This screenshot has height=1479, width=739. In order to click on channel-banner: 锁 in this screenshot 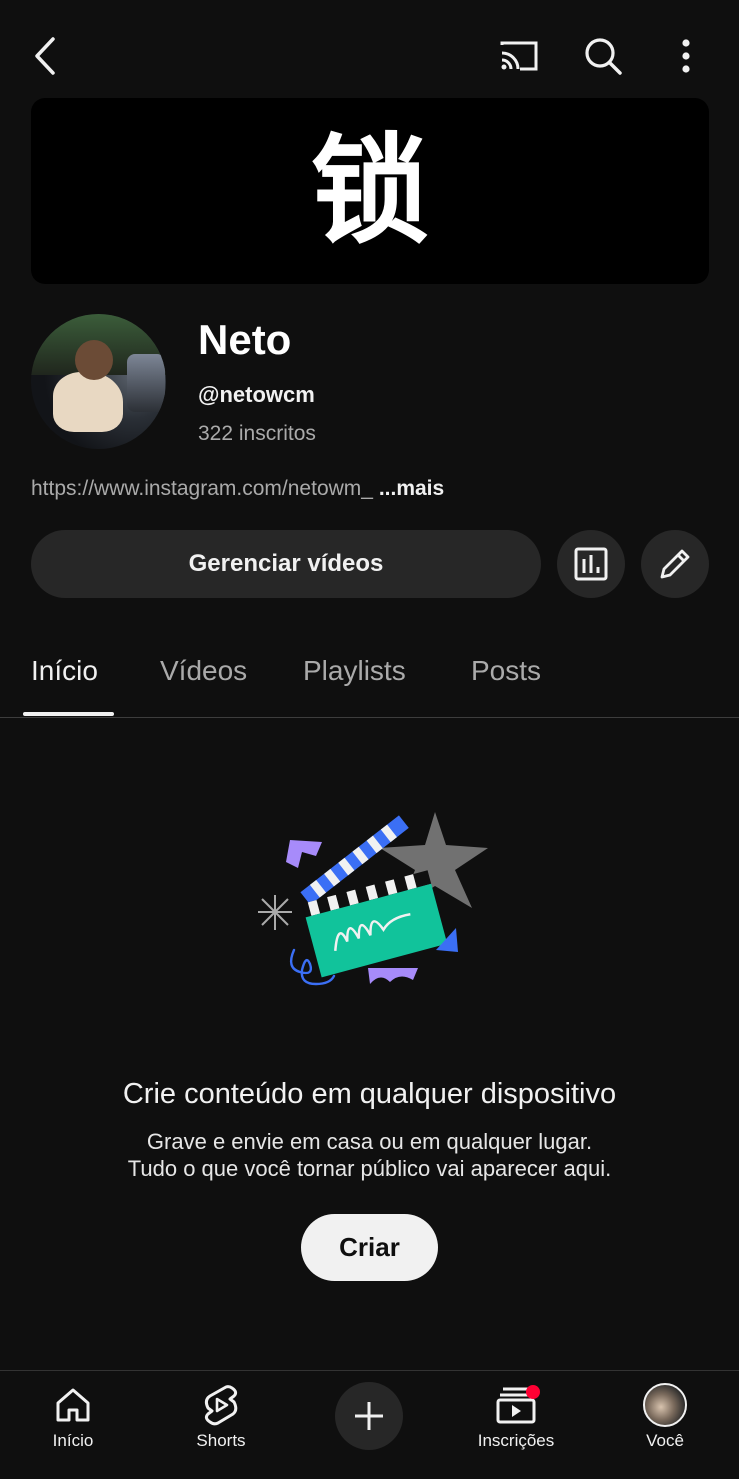, I will do `click(370, 191)`.